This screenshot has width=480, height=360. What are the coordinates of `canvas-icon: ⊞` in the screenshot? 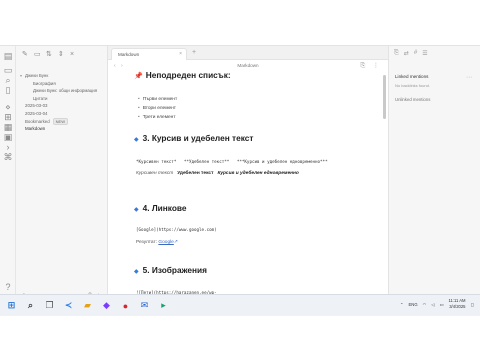 It's located at (8, 117).